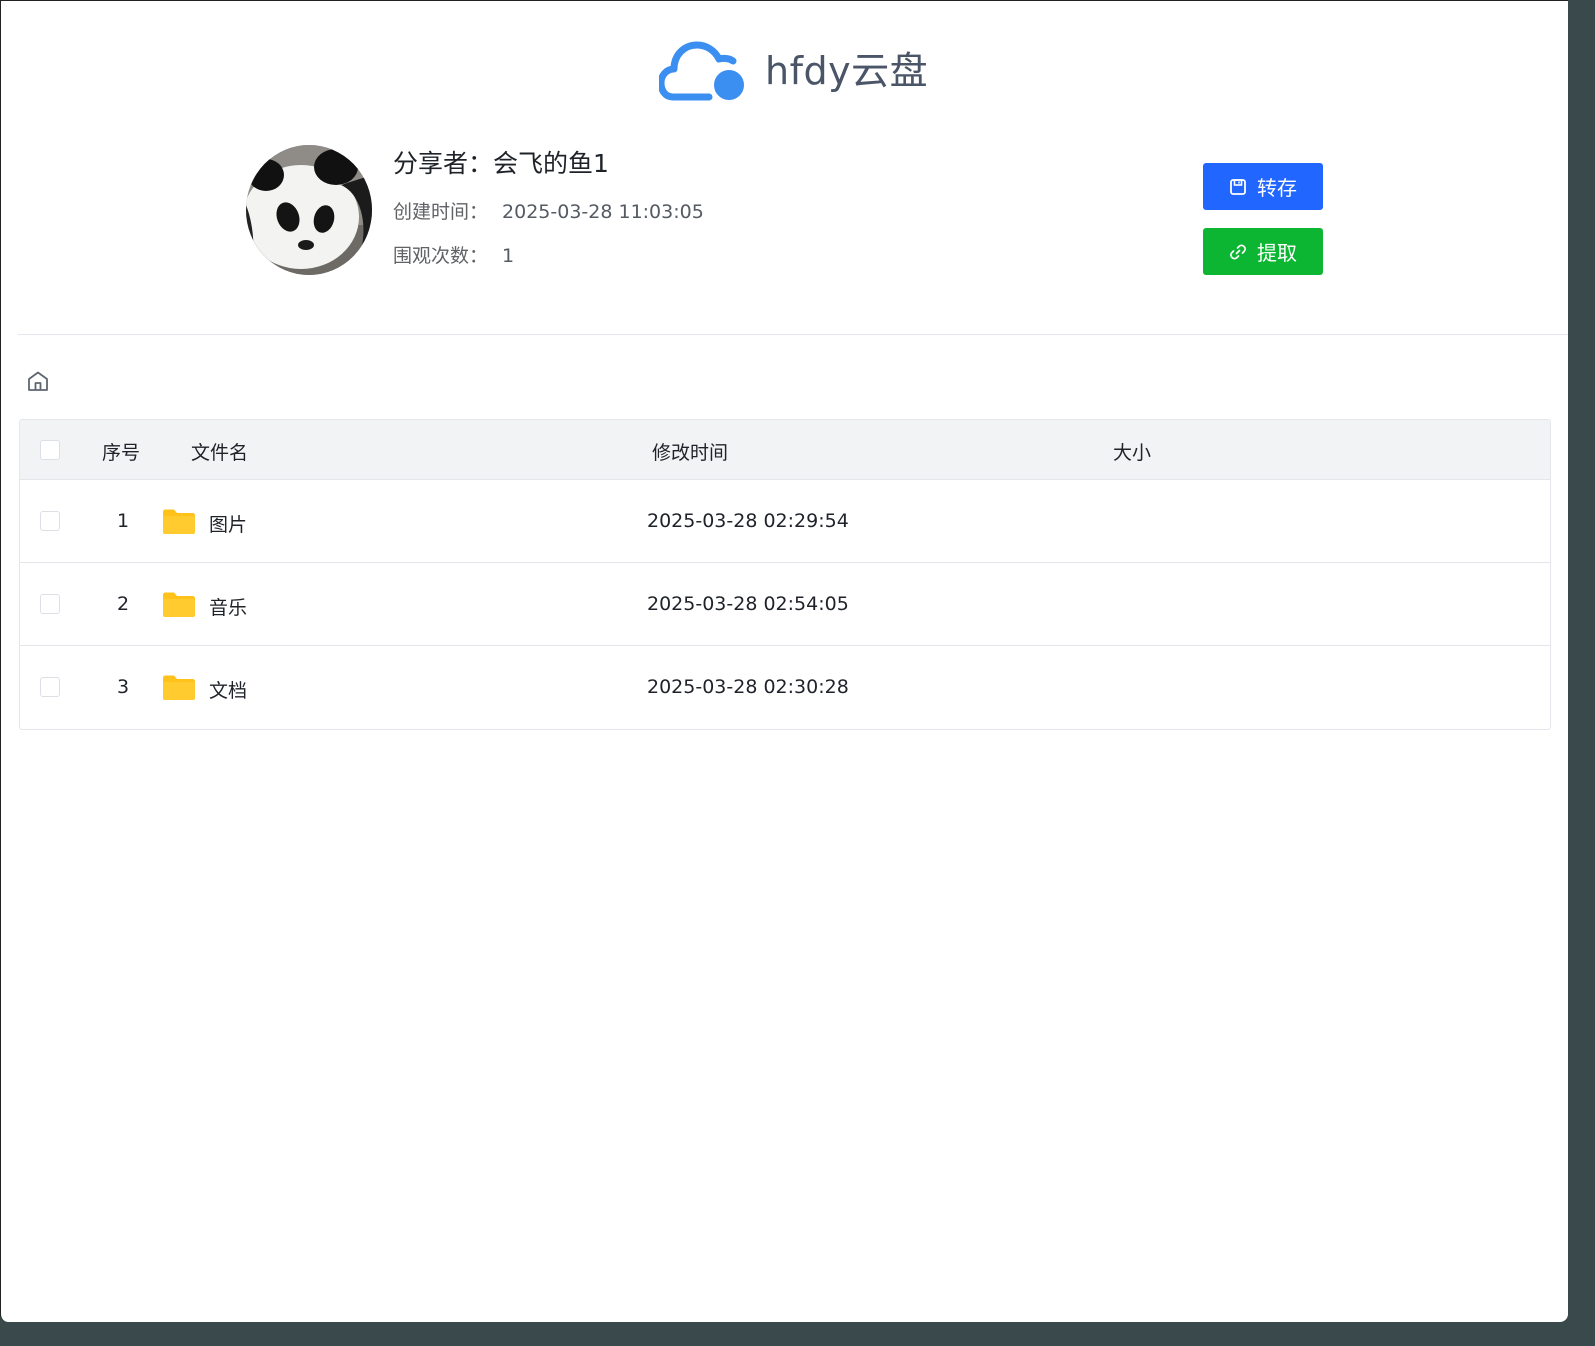  I want to click on column-index: 序号, so click(121, 453).